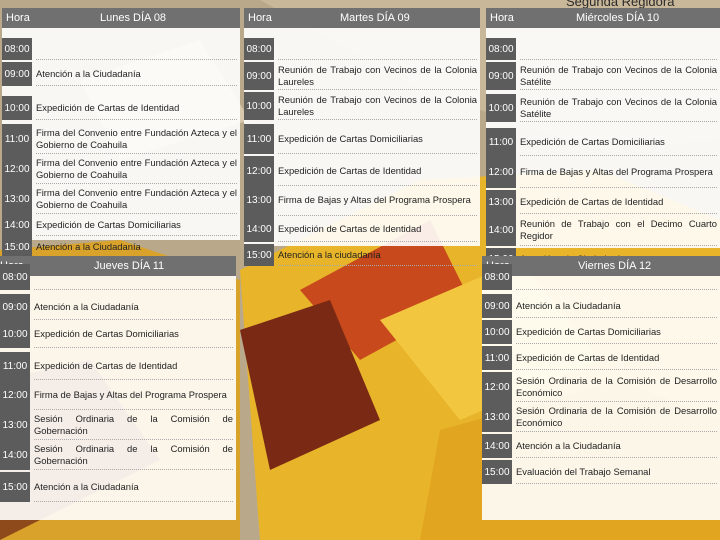  What do you see at coordinates (603, 202) in the screenshot?
I see `schedule-row: 13:00 Expedición de Cartas de Identidad` at bounding box center [603, 202].